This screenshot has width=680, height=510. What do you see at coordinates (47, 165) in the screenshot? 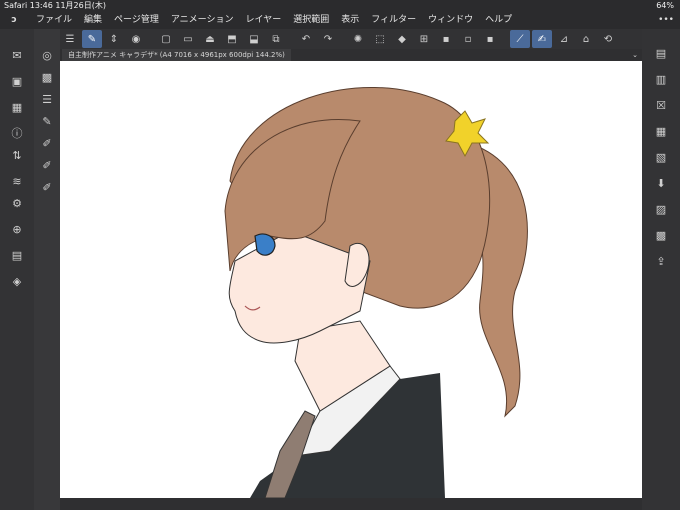
I see `brush-settings2-icon: ✐` at bounding box center [47, 165].